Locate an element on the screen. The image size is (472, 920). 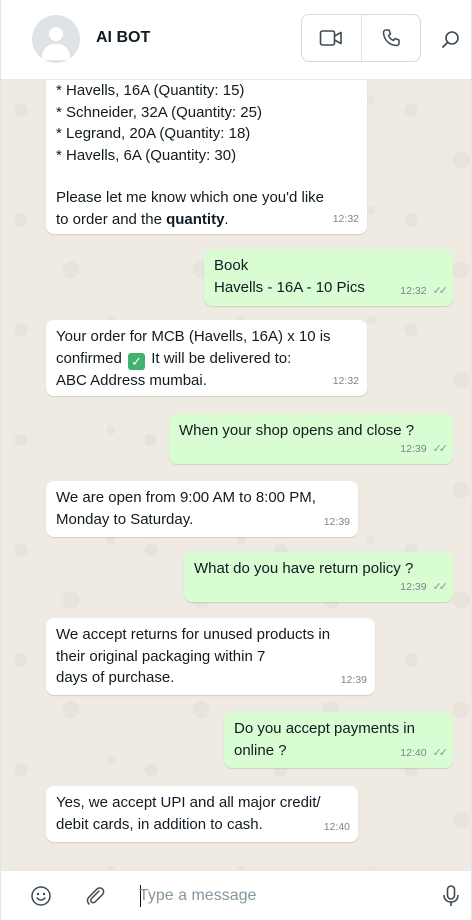
message-text-line: Do you accept payments in is located at coordinates (324, 728).